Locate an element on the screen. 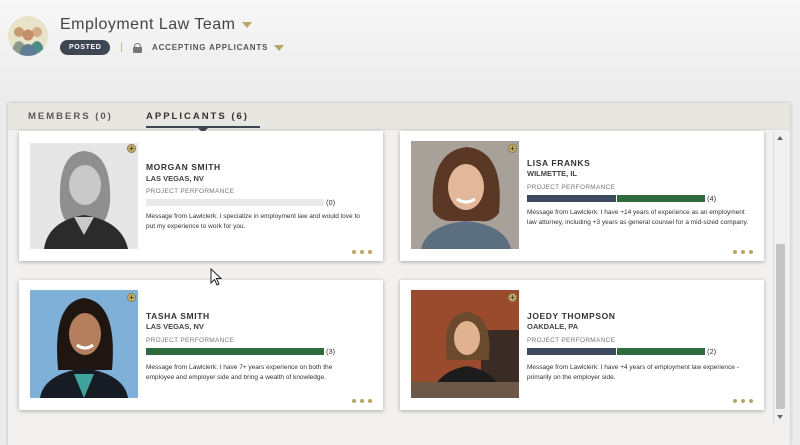 This screenshot has height=445, width=800. applicant-name: LISA FRANKS is located at coordinates (559, 163).